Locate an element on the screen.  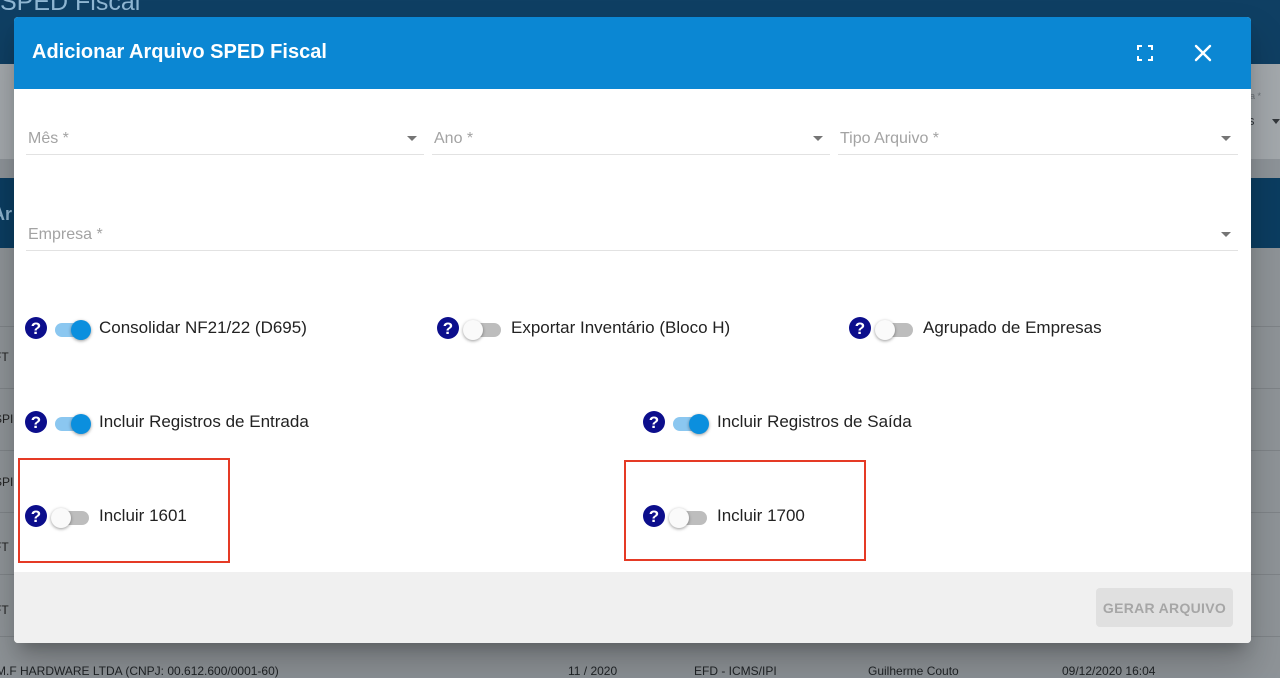
app-title: SPED Fiscal is located at coordinates (70, 8).